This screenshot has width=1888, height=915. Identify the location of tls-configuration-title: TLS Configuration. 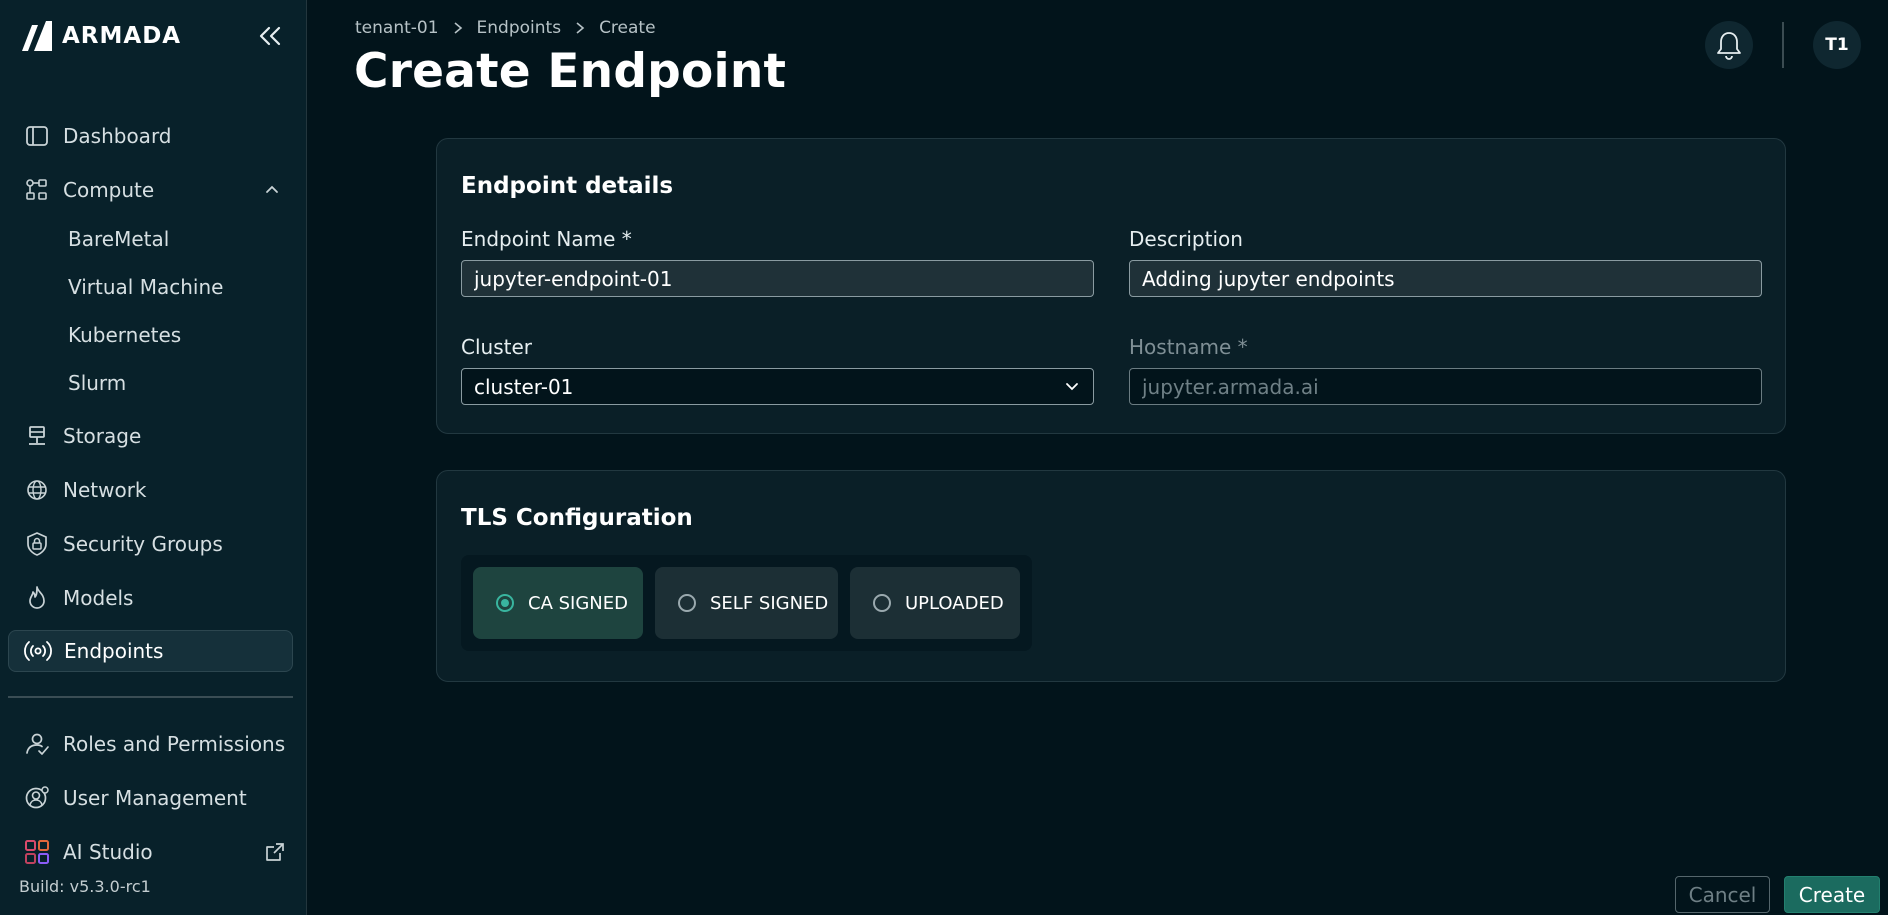
(577, 518).